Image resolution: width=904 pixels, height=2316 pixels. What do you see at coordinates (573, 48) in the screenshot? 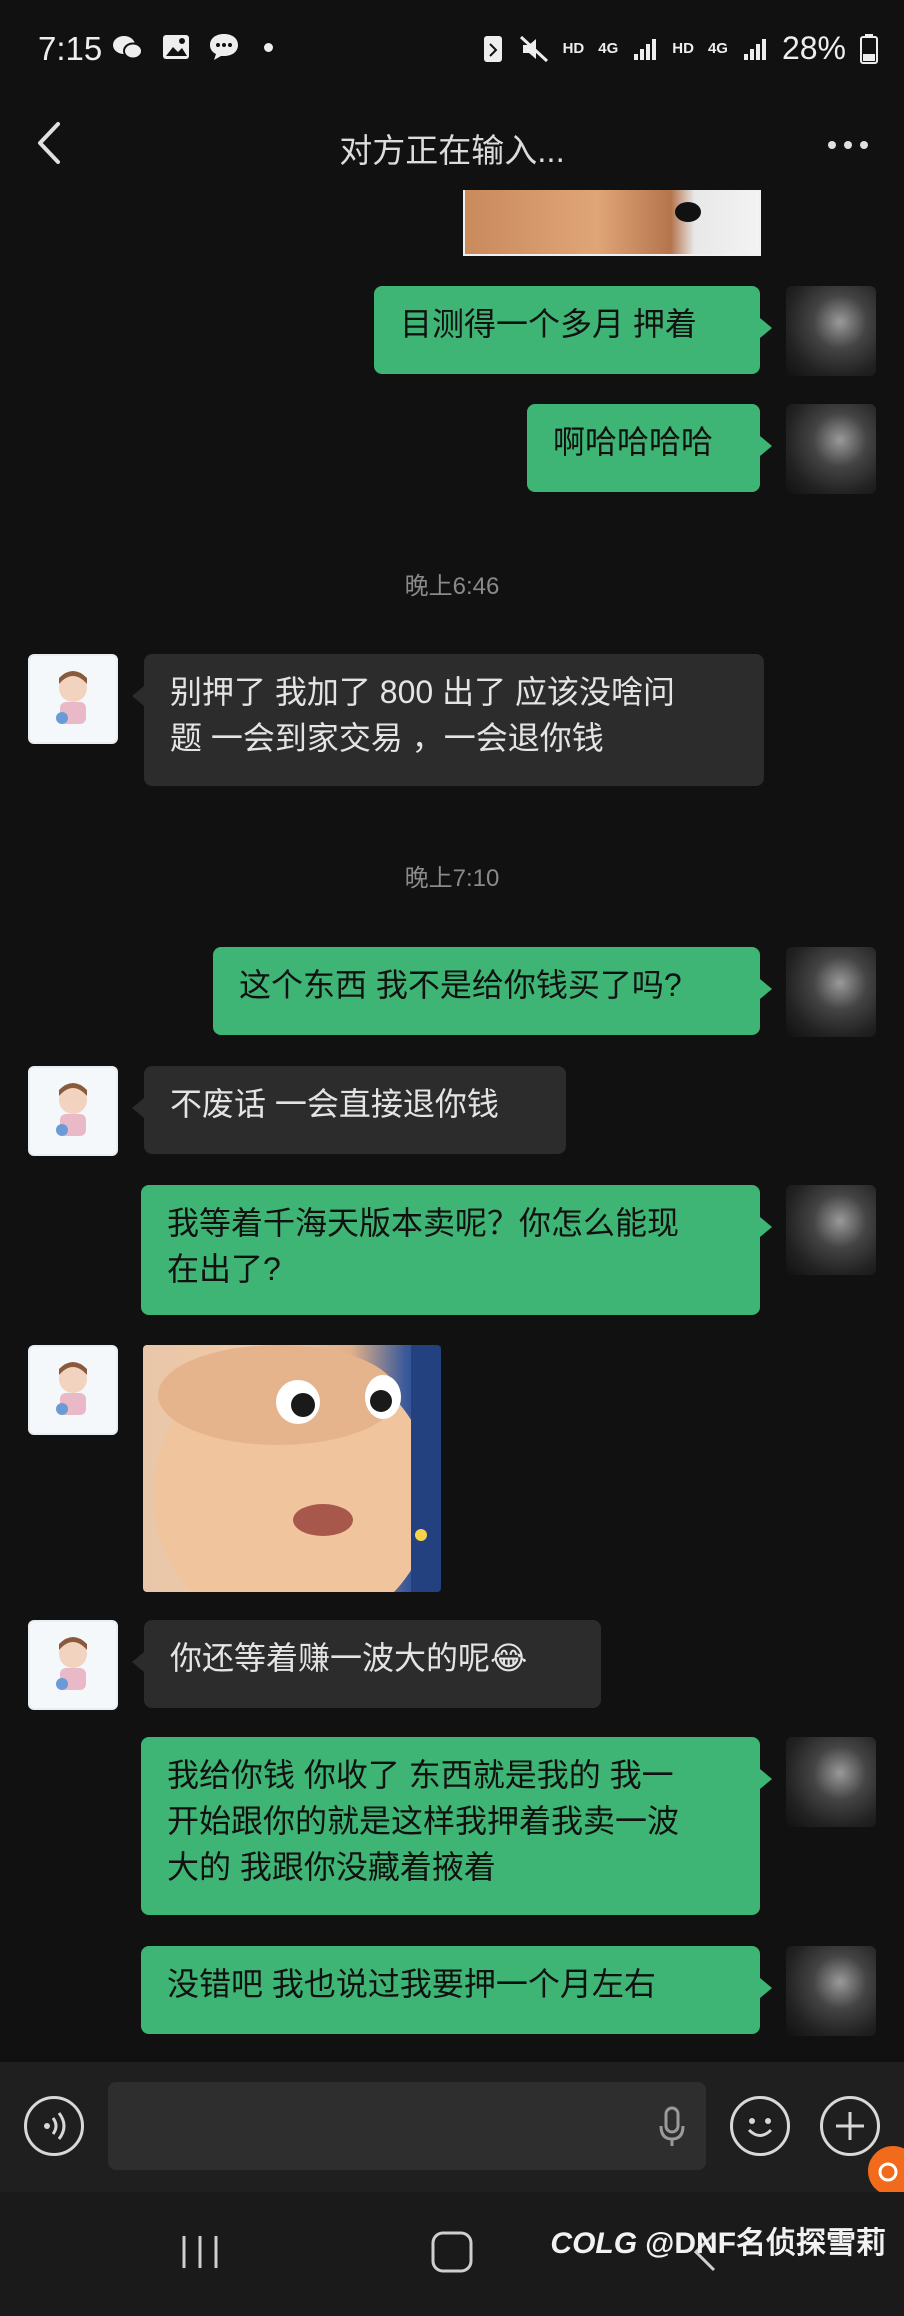
I see `hd-label-1: HD` at bounding box center [573, 48].